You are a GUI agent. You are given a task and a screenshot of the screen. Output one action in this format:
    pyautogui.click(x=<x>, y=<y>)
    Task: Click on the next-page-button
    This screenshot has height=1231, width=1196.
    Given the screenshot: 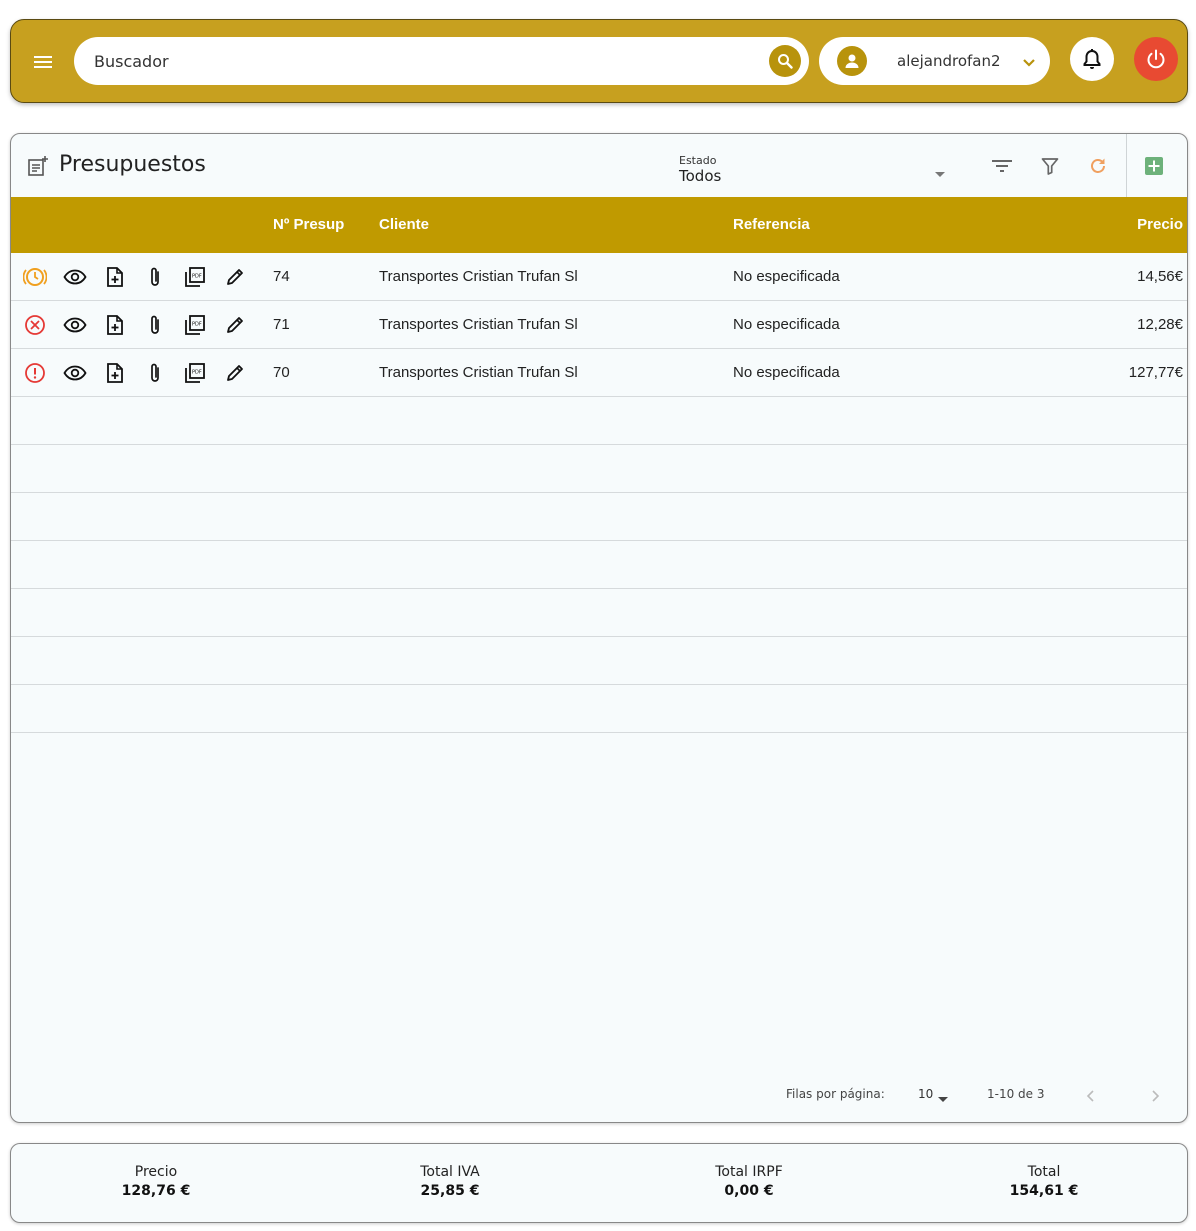 What is the action you would take?
    pyautogui.click(x=1155, y=1096)
    